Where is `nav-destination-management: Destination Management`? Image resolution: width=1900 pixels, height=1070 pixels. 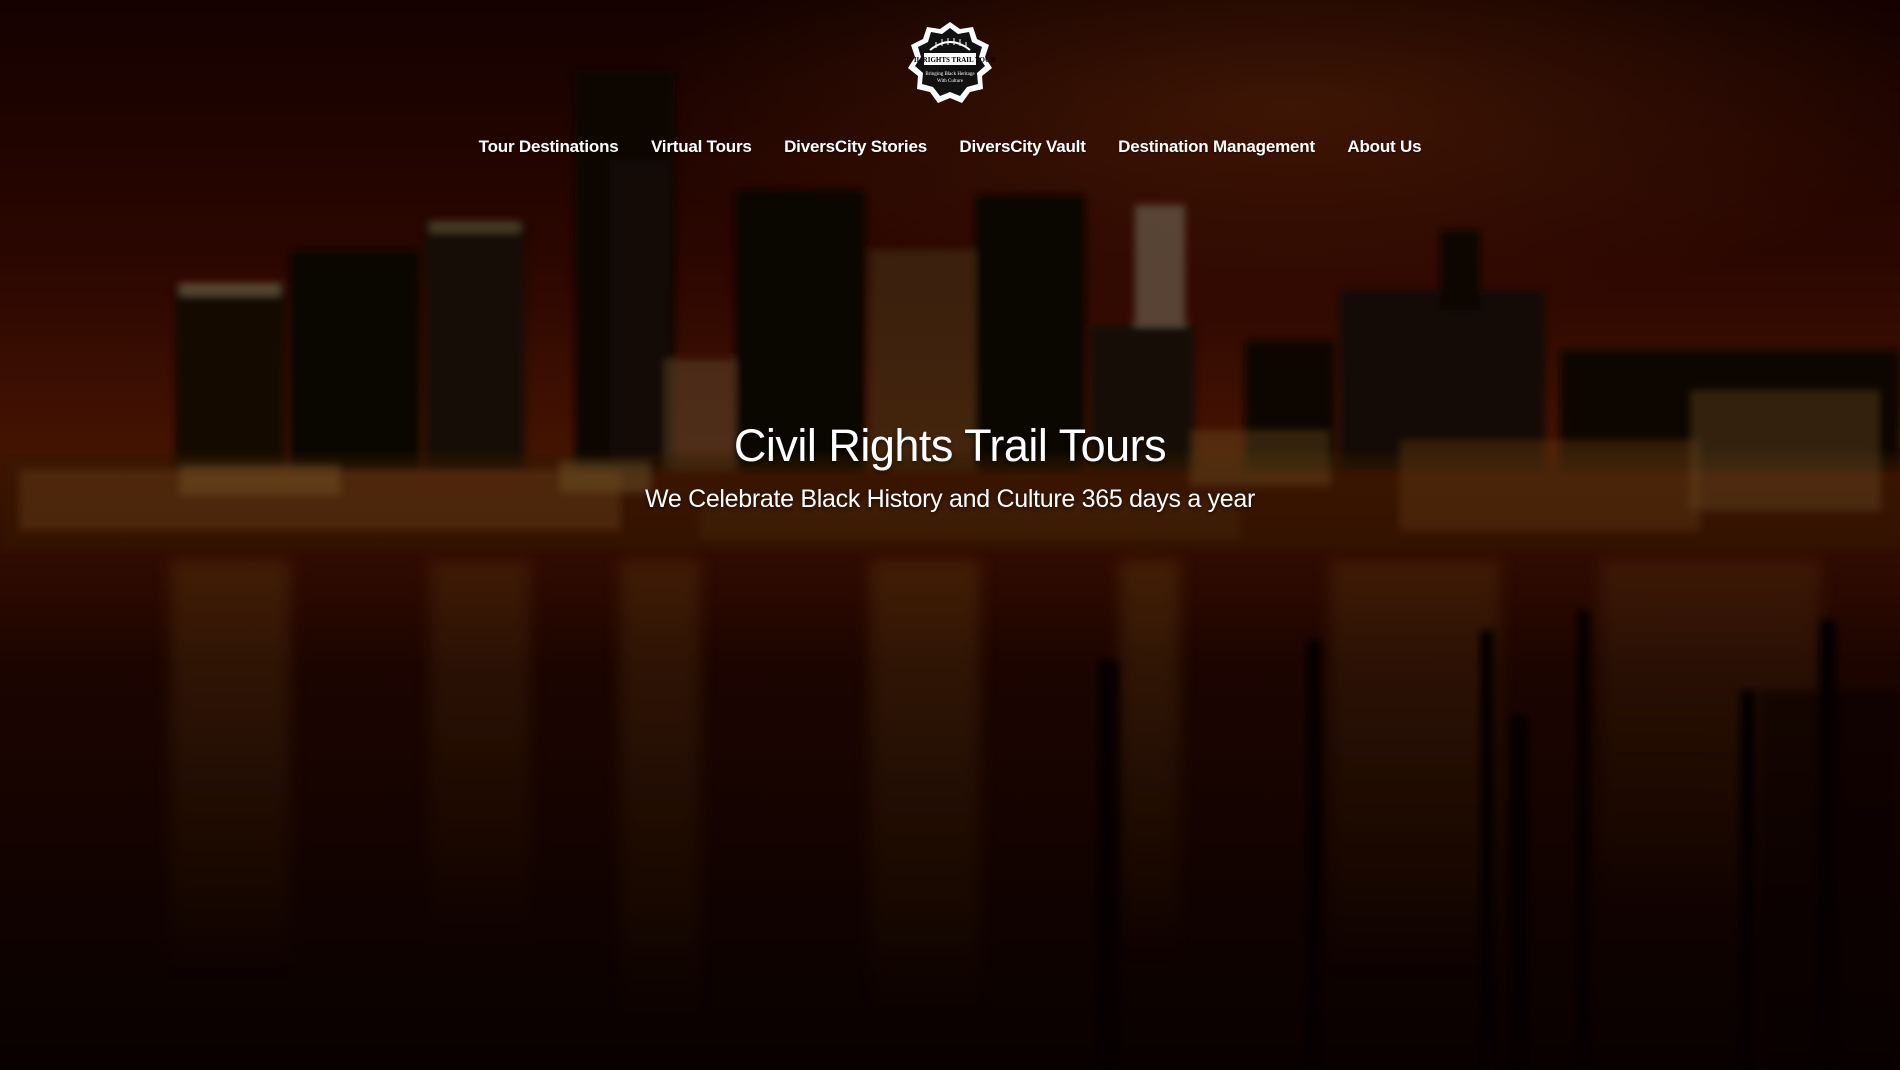
nav-destination-management: Destination Management is located at coordinates (1216, 147).